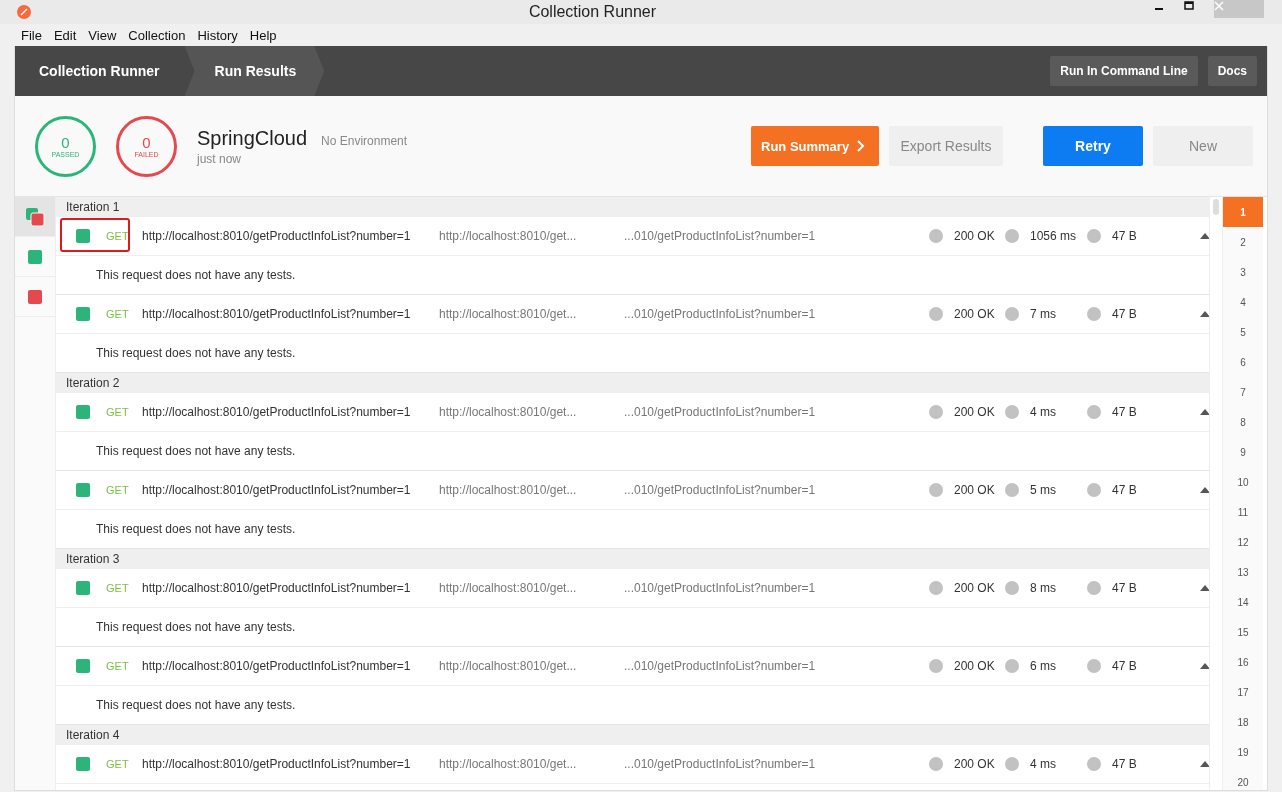 This screenshot has width=1282, height=792. What do you see at coordinates (1243, 662) in the screenshot?
I see `iteration-tab: 16` at bounding box center [1243, 662].